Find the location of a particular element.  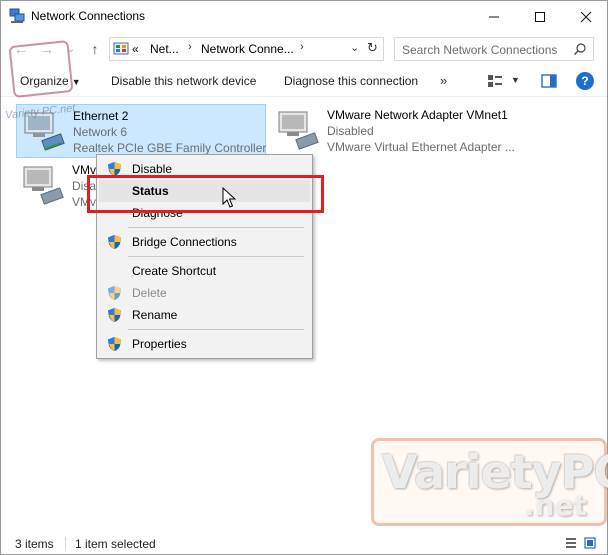

up-arrow-icon: ↑ is located at coordinates (95, 49).